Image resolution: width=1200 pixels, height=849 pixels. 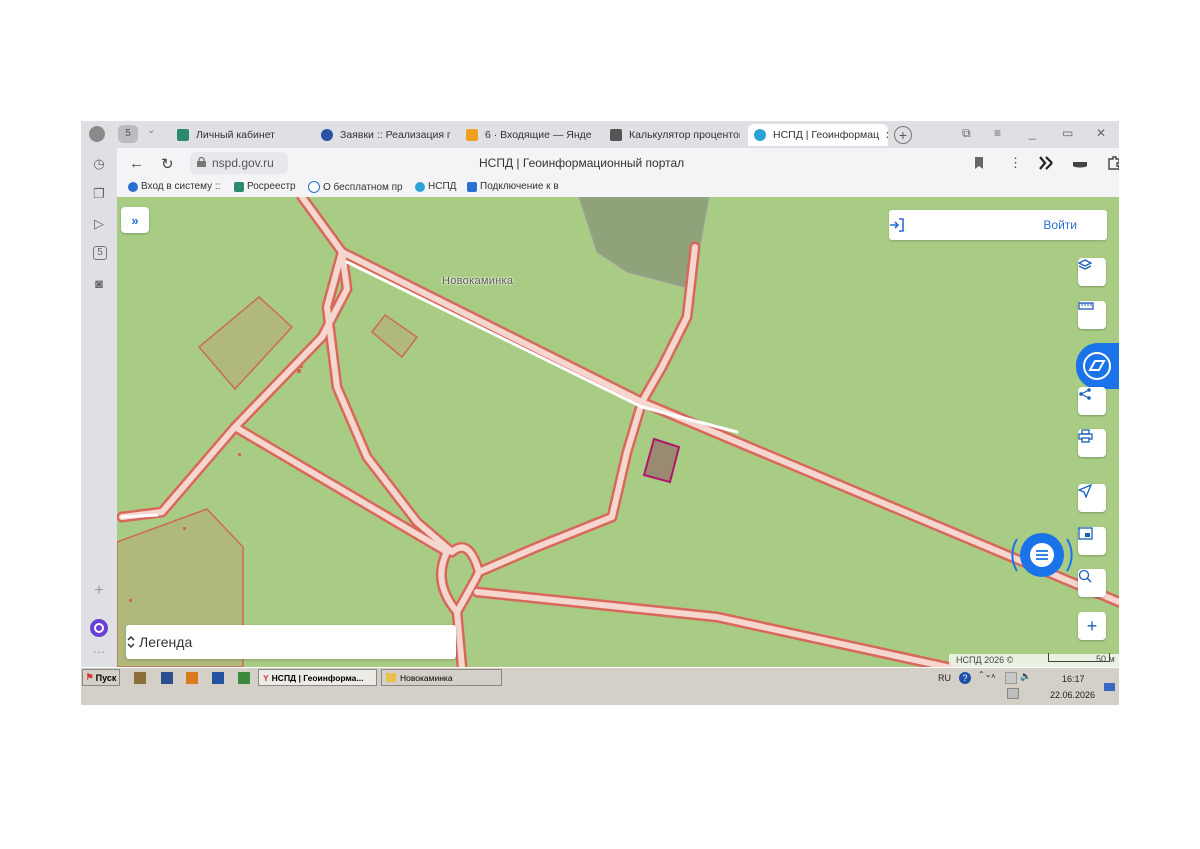 I want to click on play-icon: ▷, so click(x=99, y=224).